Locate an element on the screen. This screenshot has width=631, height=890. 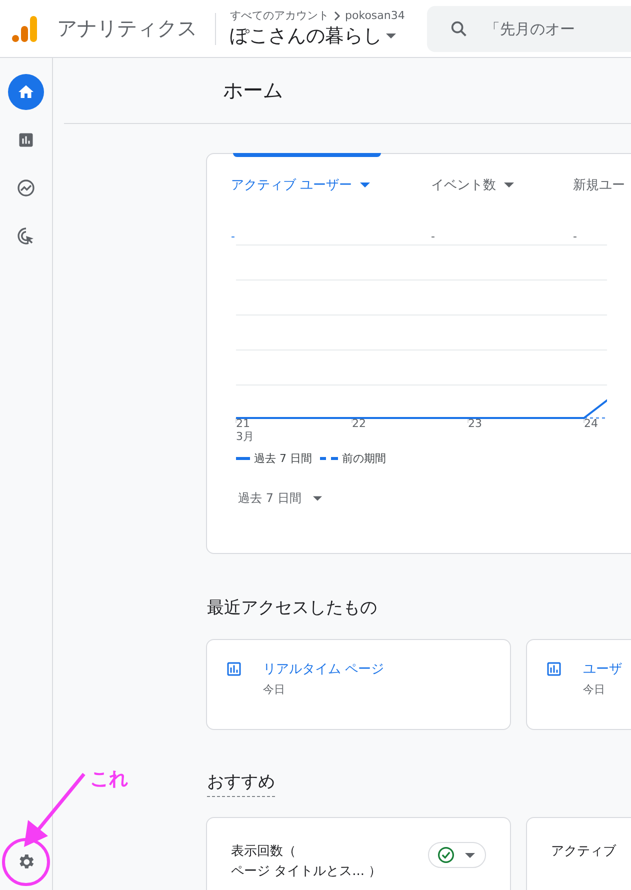
page-title: ホーム is located at coordinates (253, 90).